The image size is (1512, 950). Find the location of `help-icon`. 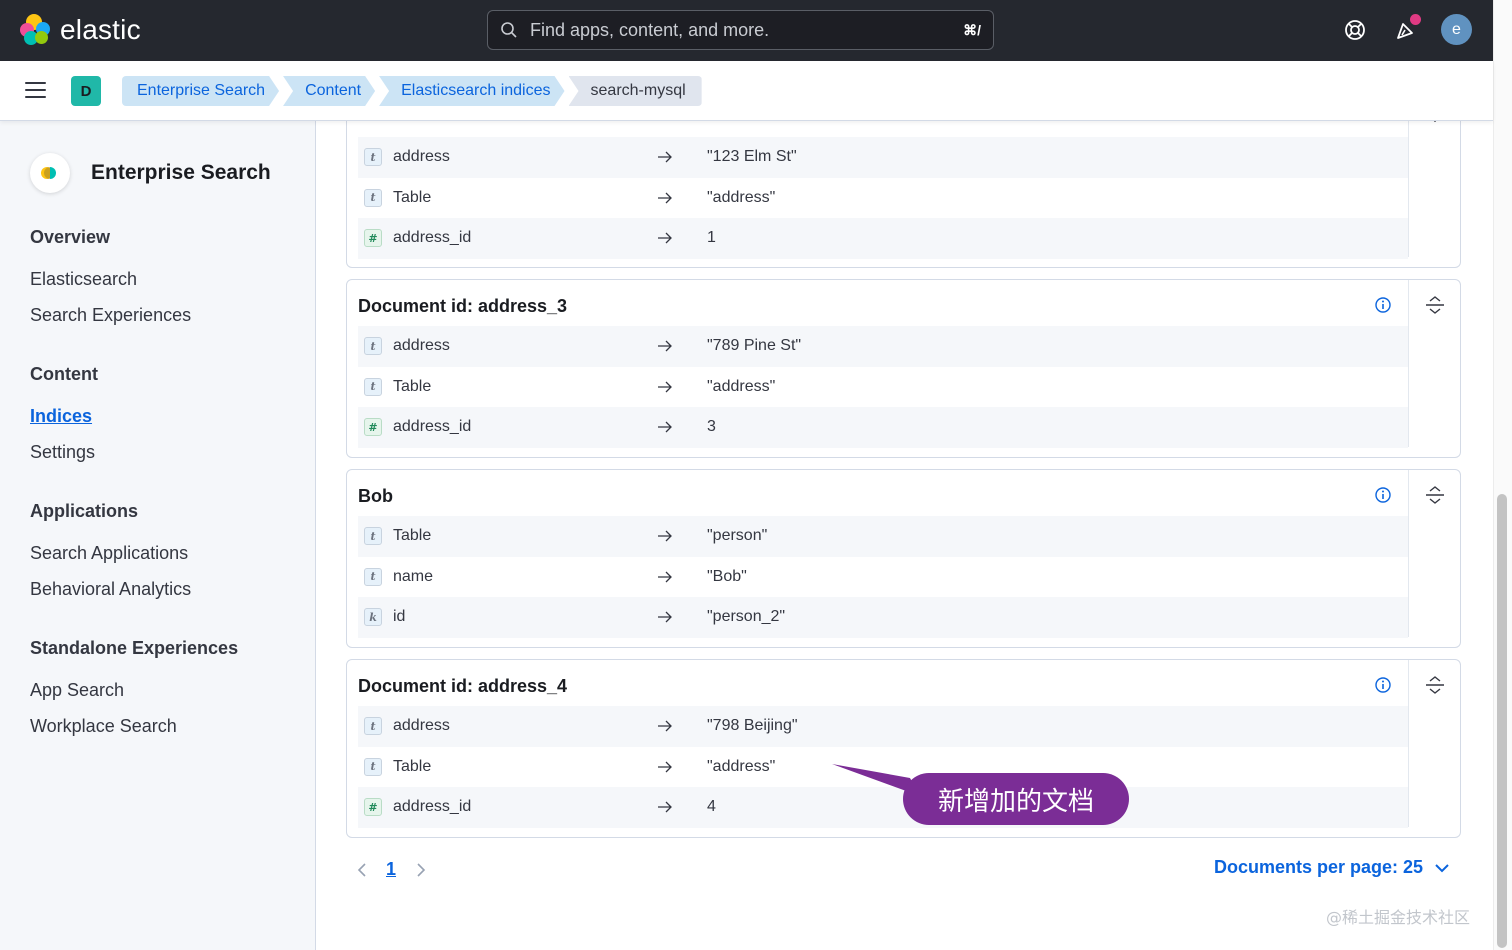

help-icon is located at coordinates (1355, 30).